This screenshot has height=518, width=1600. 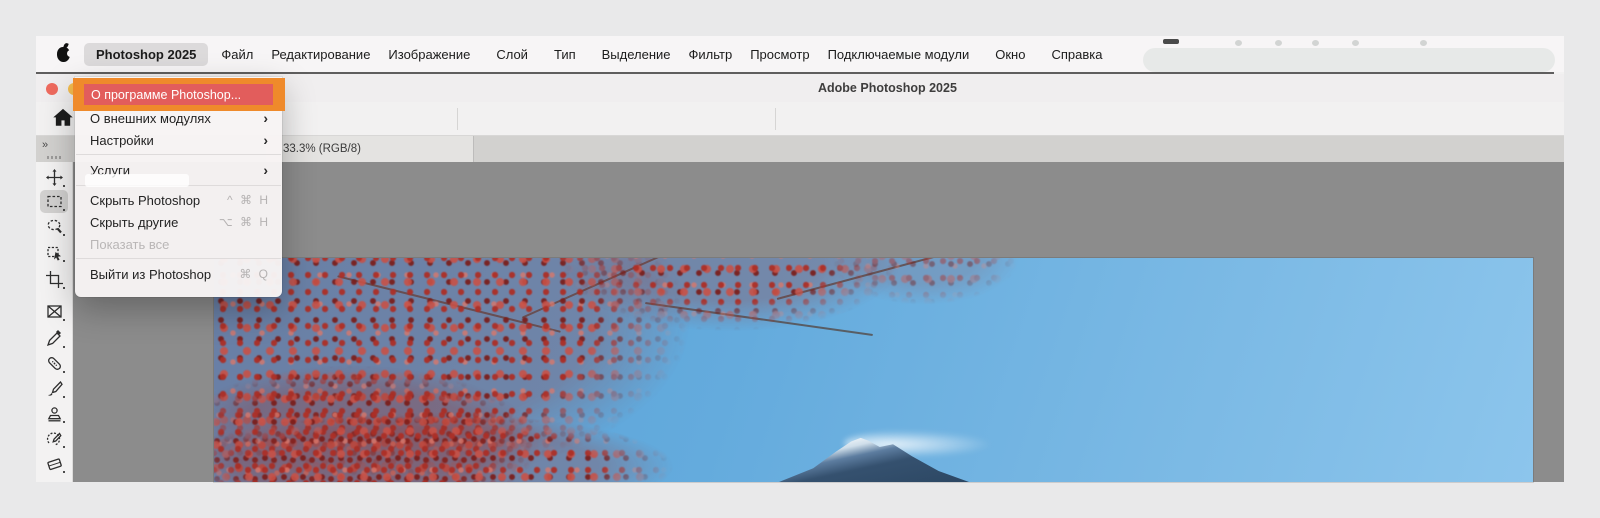 I want to click on spot-healing-brush-tool, so click(x=54, y=363).